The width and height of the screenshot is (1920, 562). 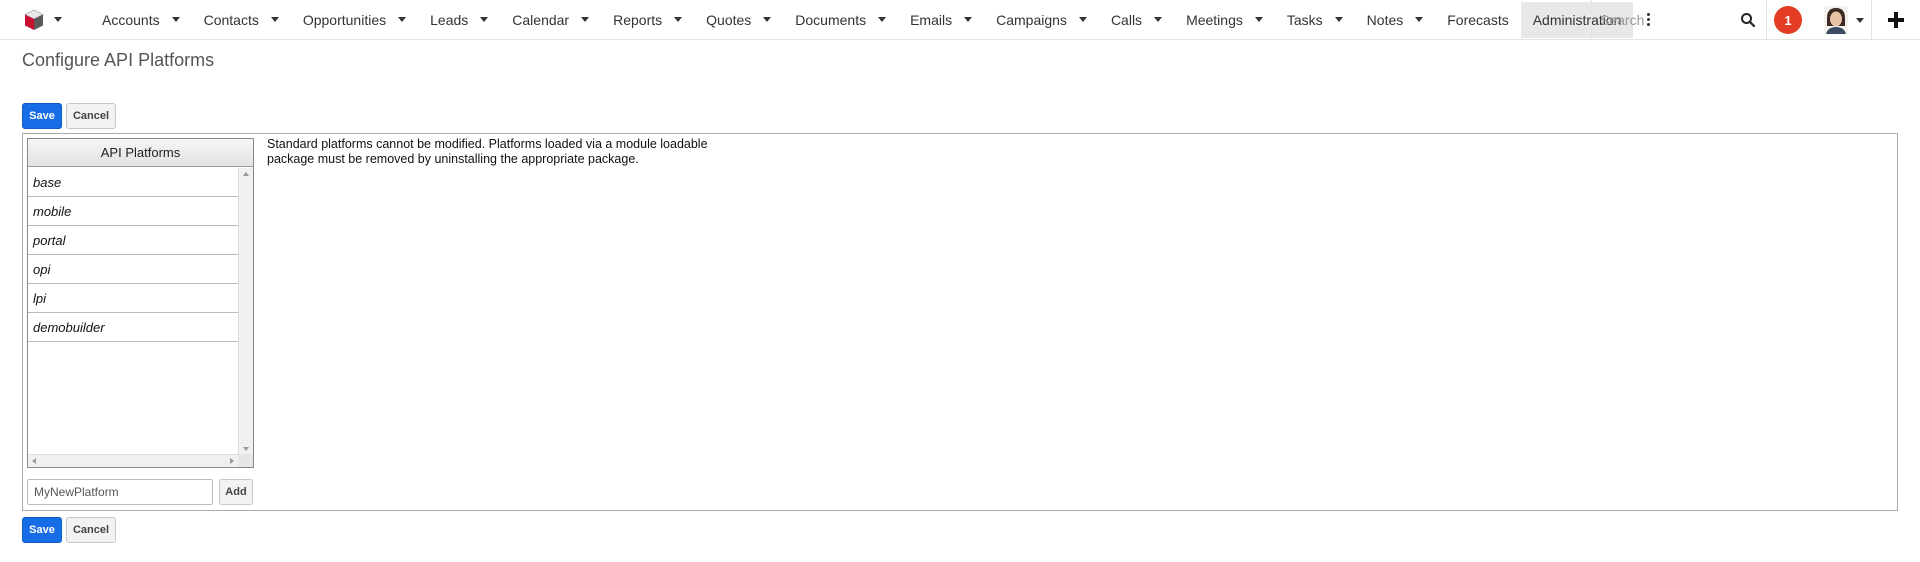 What do you see at coordinates (344, 19) in the screenshot?
I see `tab-label: Opportunities` at bounding box center [344, 19].